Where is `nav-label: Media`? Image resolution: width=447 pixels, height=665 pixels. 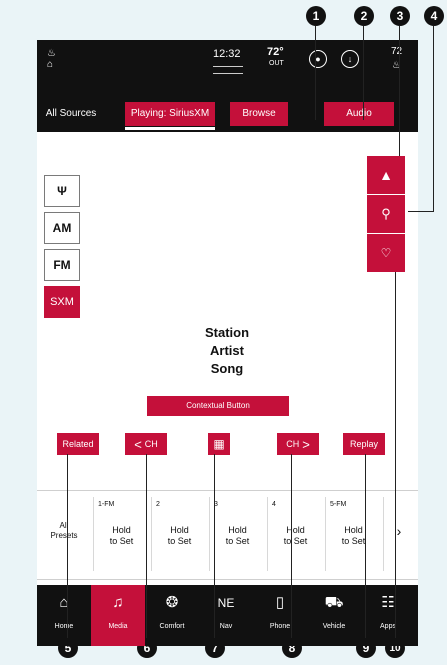
nav-label: Media is located at coordinates (118, 626).